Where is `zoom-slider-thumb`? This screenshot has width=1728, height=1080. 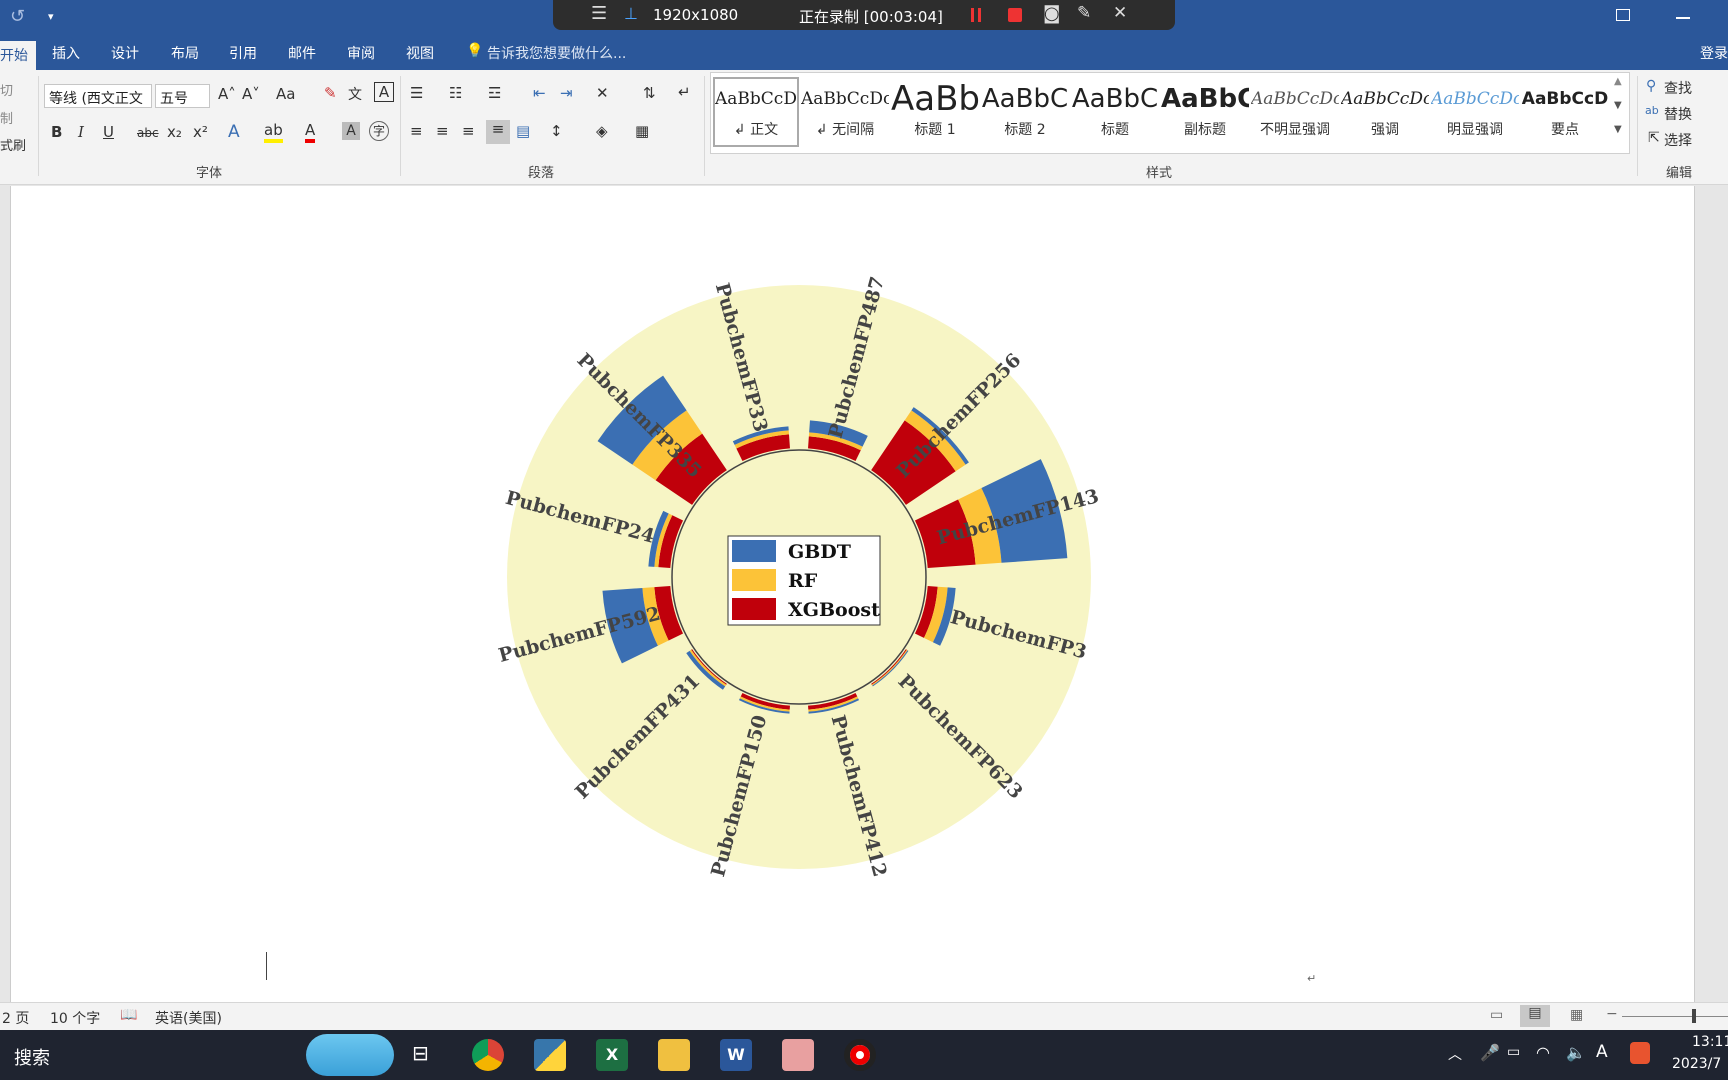 zoom-slider-thumb is located at coordinates (1694, 1016).